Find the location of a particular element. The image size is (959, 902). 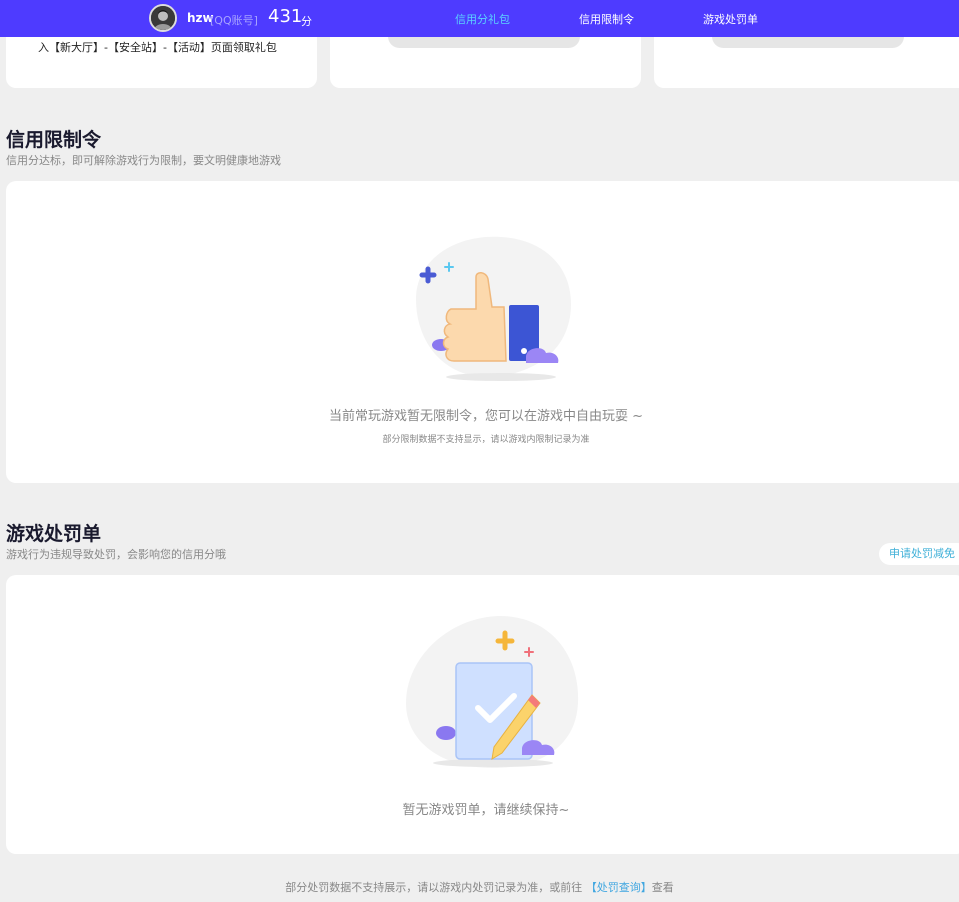

credit-score-unit: 分 is located at coordinates (306, 21).